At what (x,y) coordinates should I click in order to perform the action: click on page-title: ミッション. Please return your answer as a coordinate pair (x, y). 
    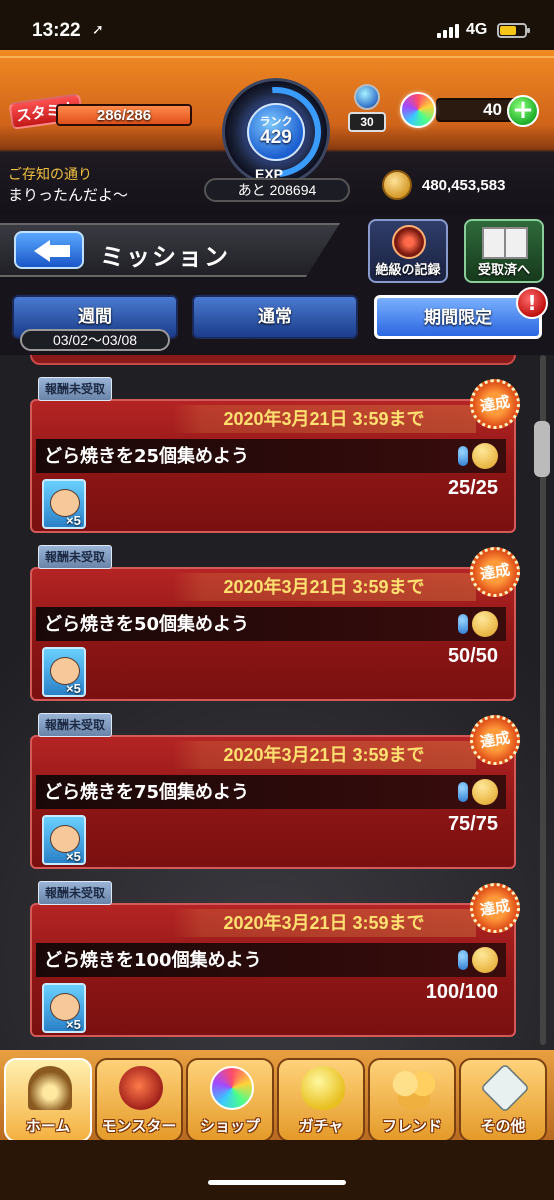
    Looking at the image, I should click on (165, 257).